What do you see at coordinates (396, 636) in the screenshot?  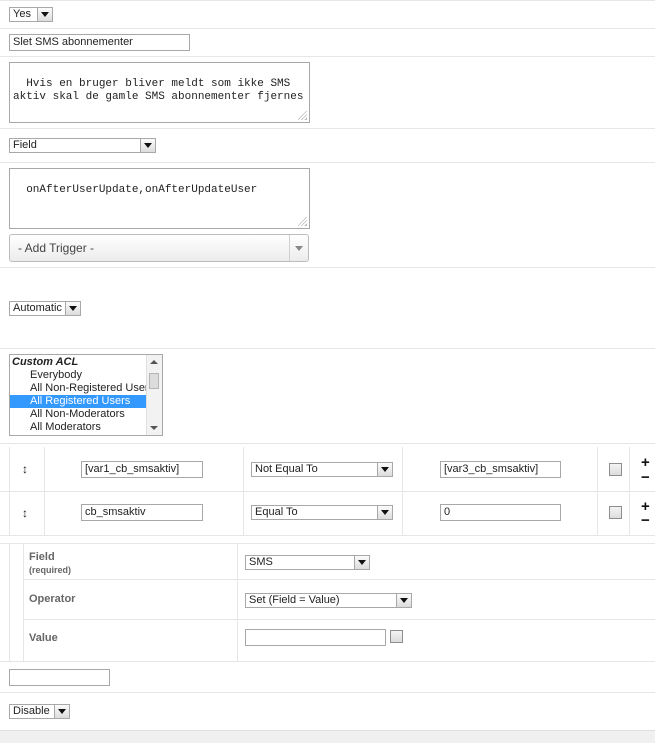 I see `action-value-checkbox` at bounding box center [396, 636].